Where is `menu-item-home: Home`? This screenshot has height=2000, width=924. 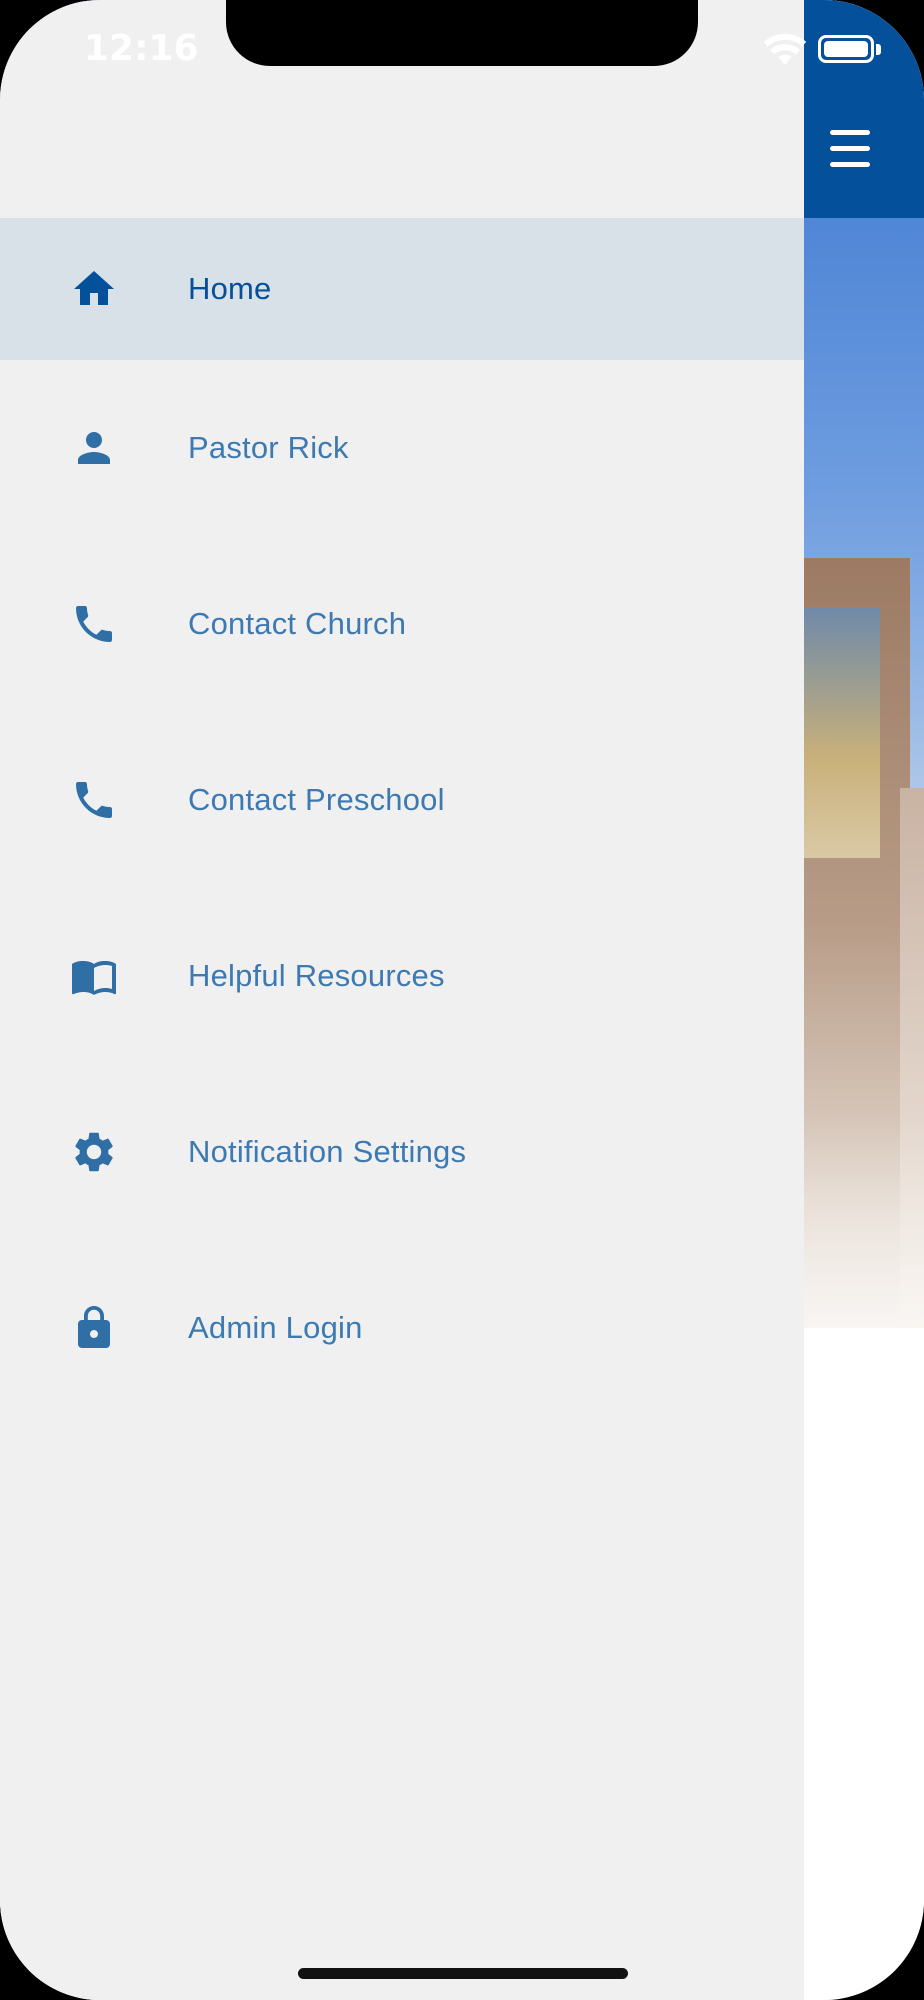
menu-item-home: Home is located at coordinates (402, 289).